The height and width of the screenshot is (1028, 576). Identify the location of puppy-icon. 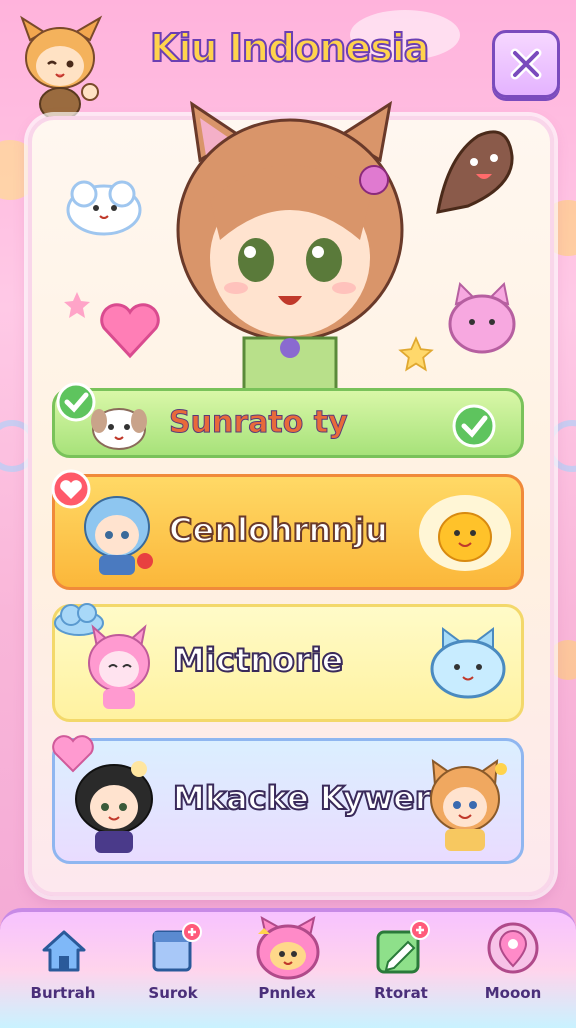
(119, 429).